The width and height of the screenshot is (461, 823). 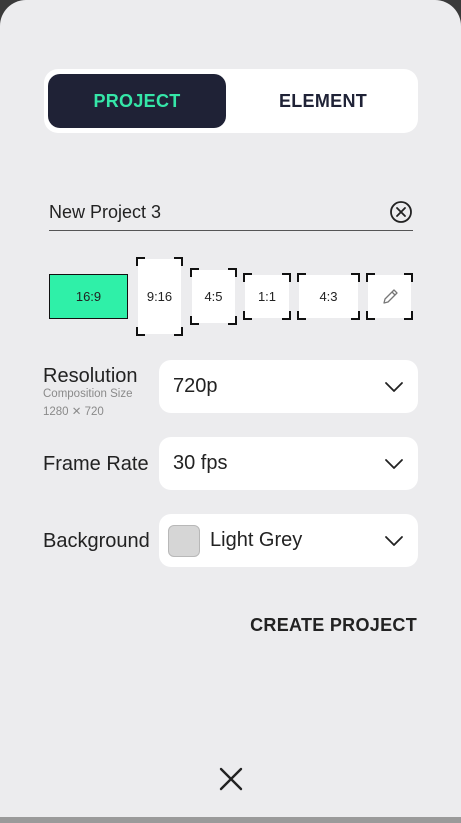 What do you see at coordinates (230, 820) in the screenshot?
I see `bottom-bar` at bounding box center [230, 820].